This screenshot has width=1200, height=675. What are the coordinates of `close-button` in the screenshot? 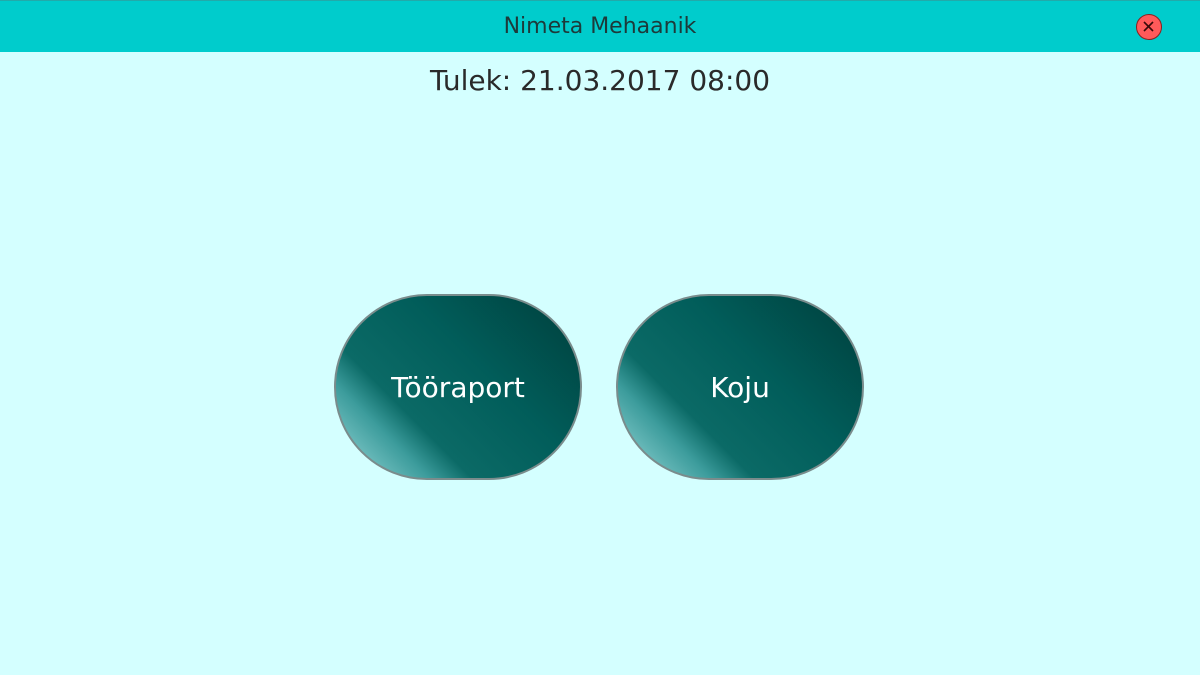 It's located at (1149, 27).